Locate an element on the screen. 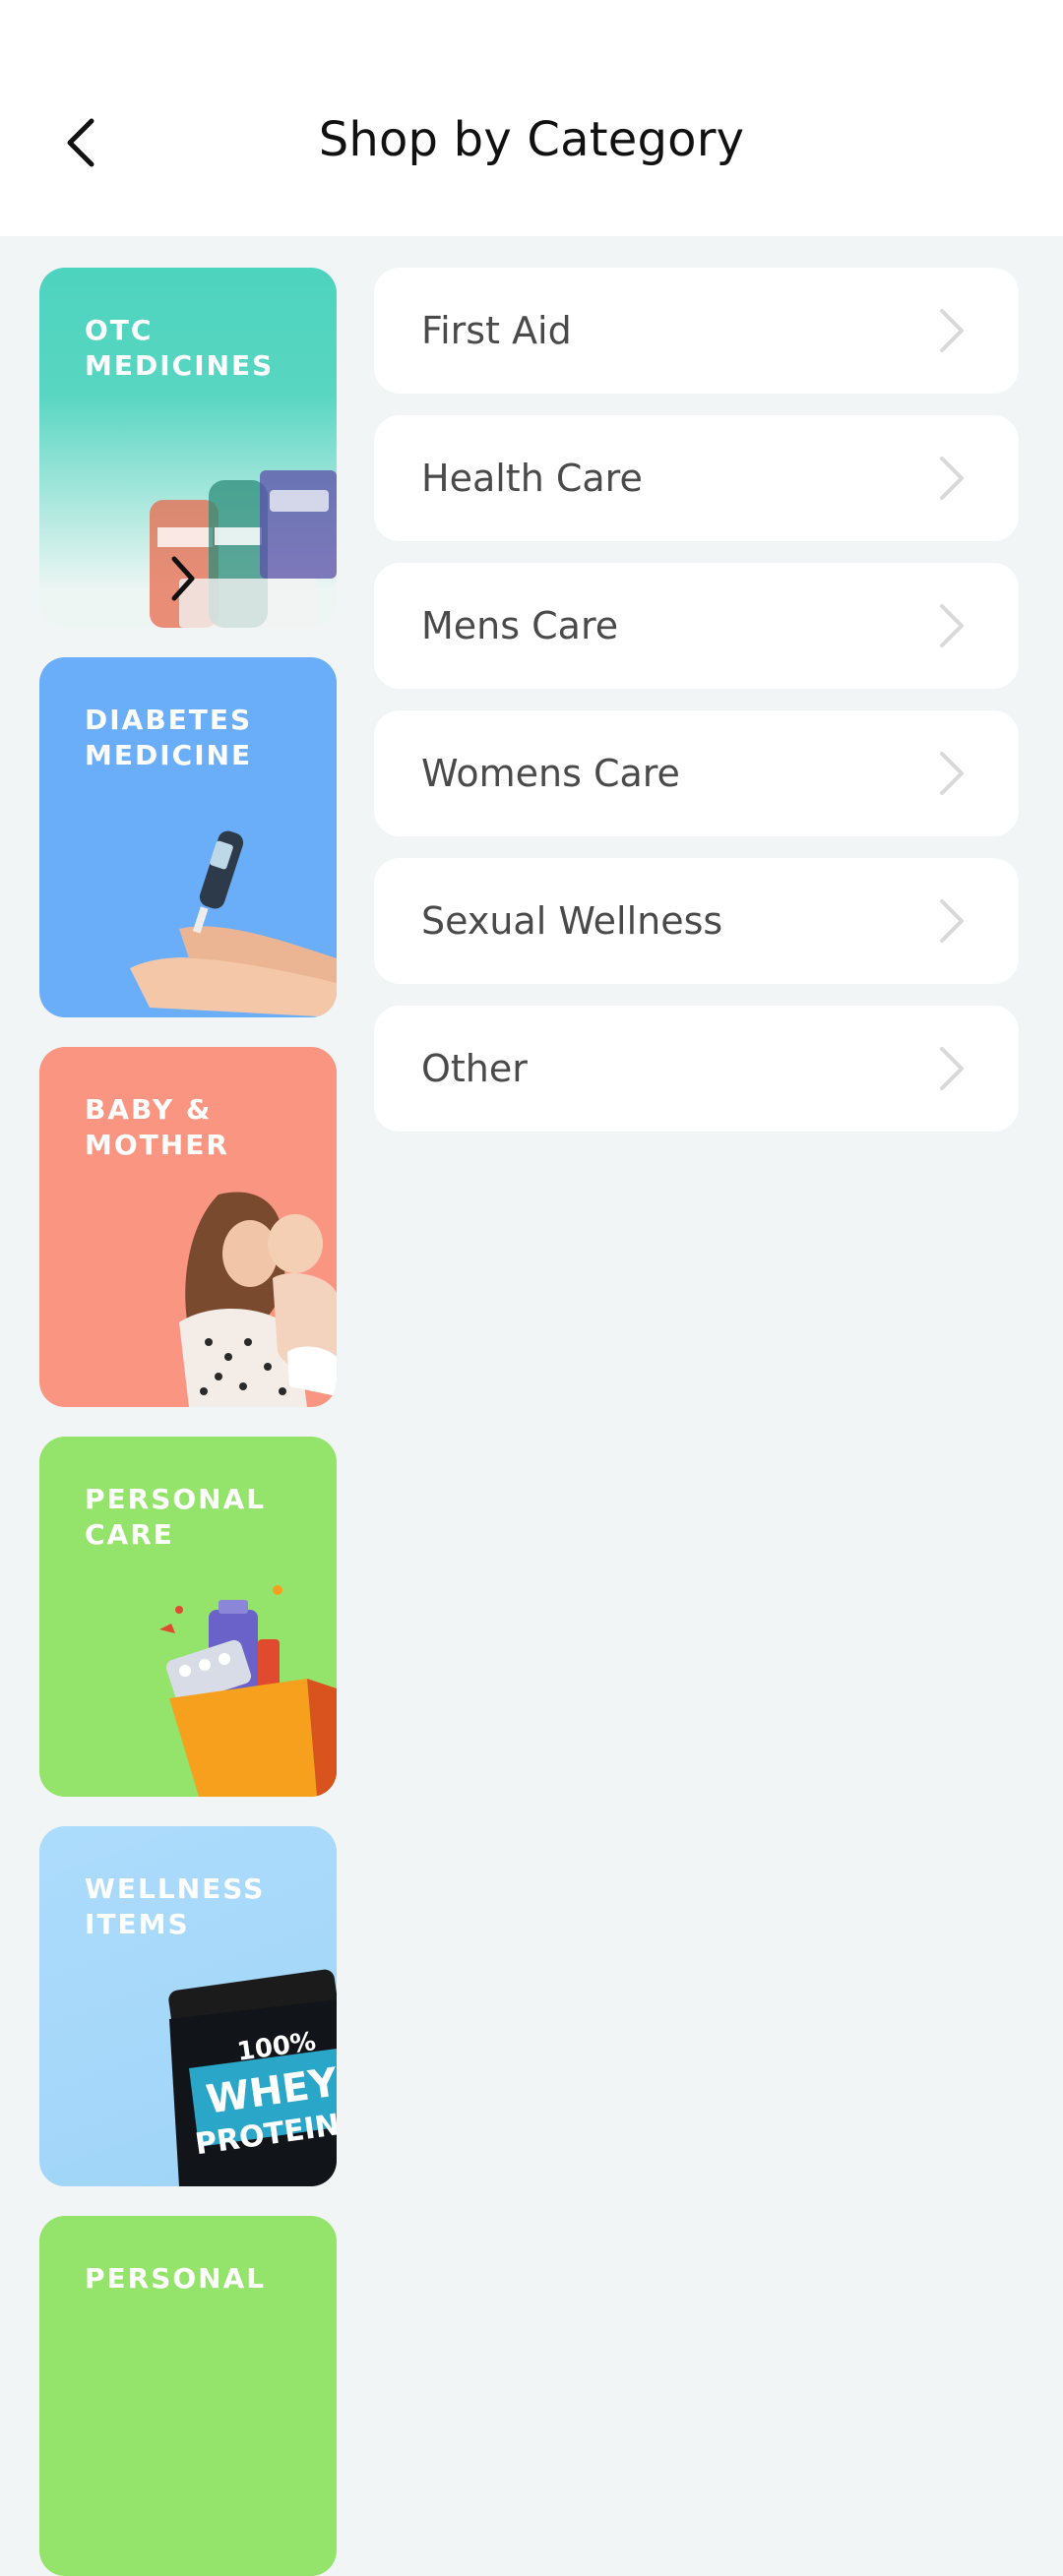 The image size is (1063, 2576). category-label: WELLNESS ITEMS is located at coordinates (175, 1906).